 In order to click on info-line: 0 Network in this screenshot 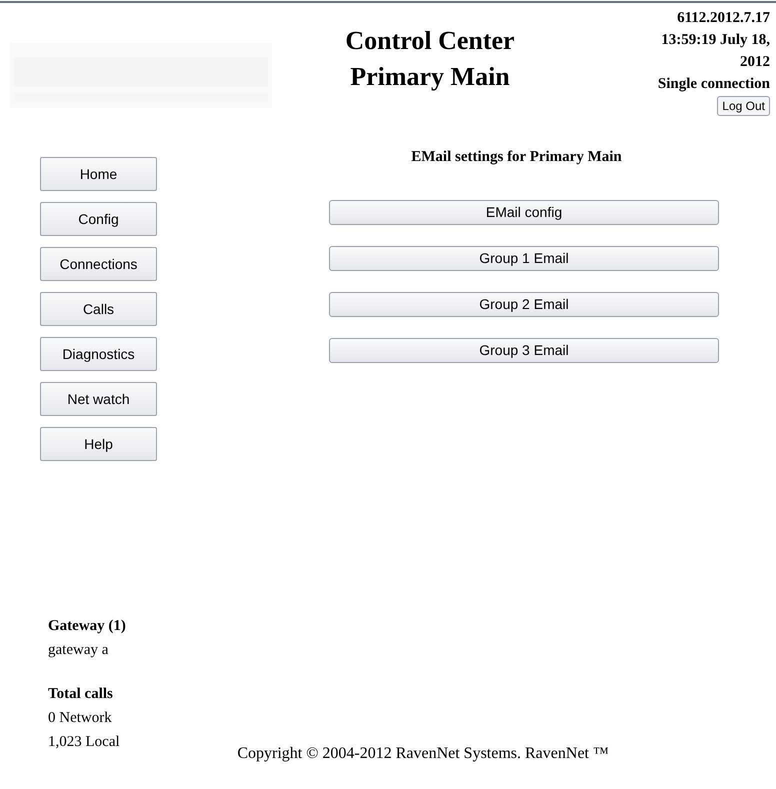, I will do `click(80, 718)`.